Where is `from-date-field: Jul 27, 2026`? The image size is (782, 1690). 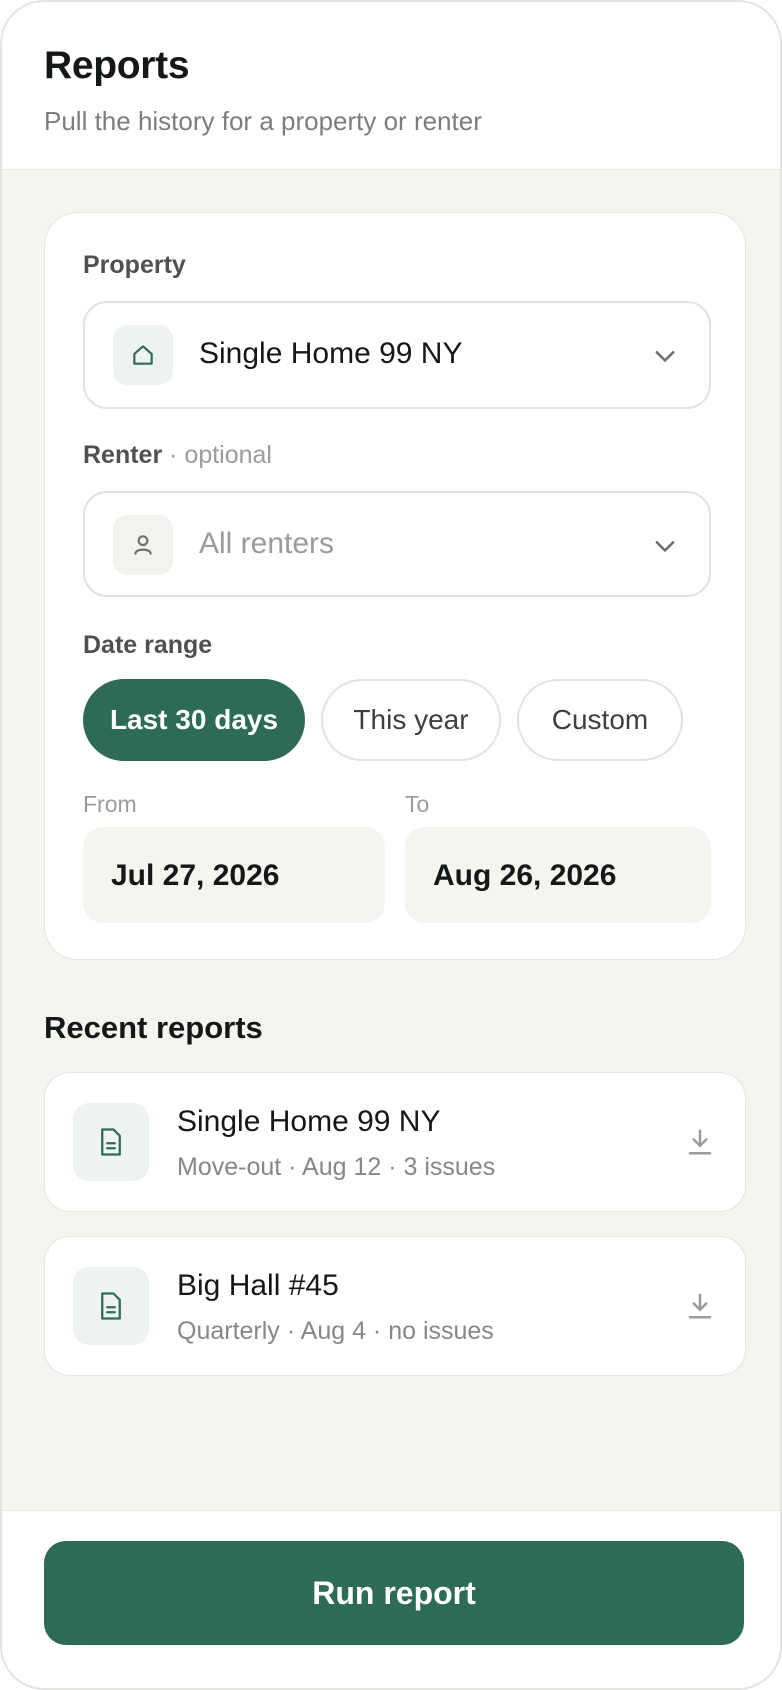 from-date-field: Jul 27, 2026 is located at coordinates (234, 875).